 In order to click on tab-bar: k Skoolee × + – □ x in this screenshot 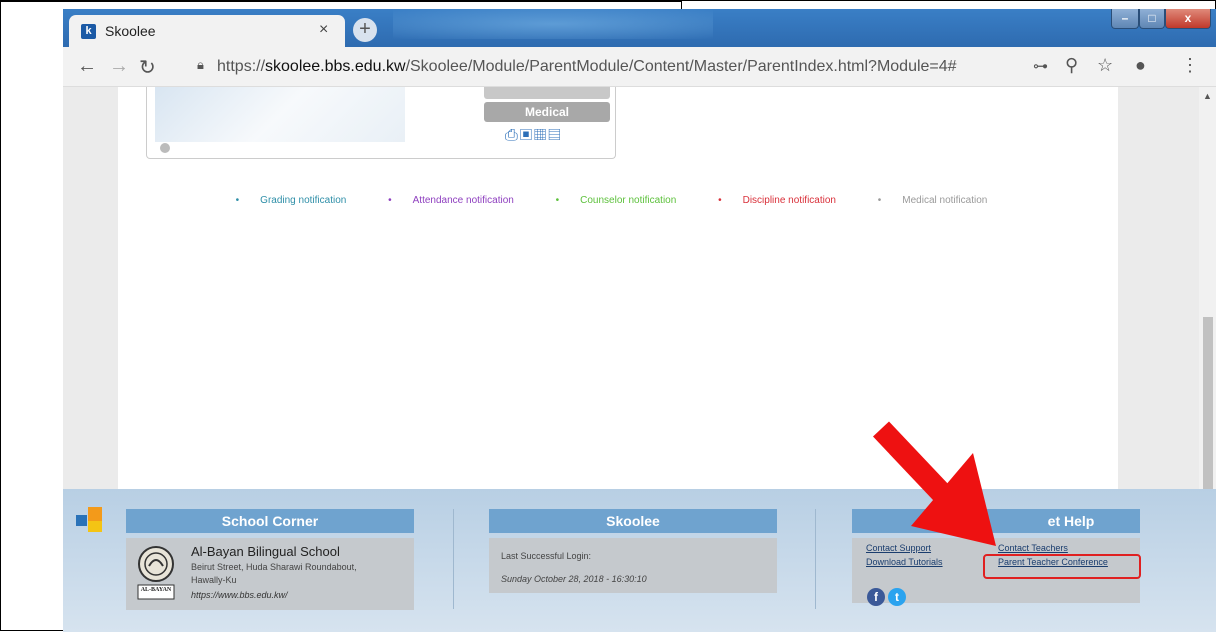, I will do `click(639, 28)`.